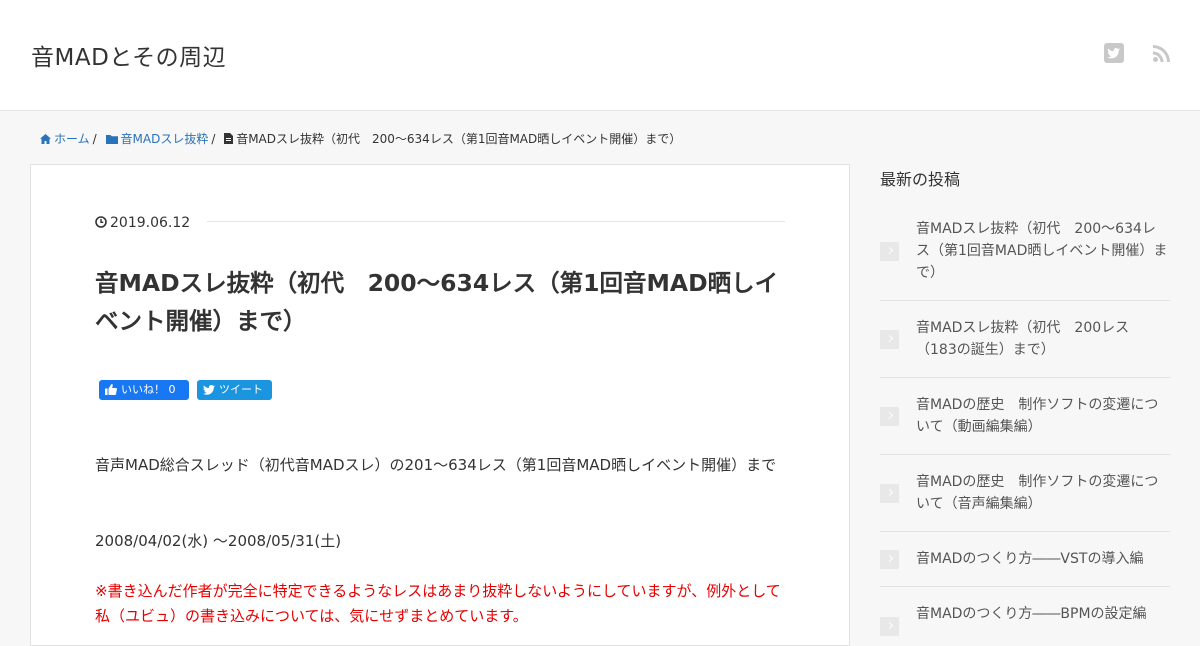  I want to click on sidebar-item-recent-post: 音MADスレ抜粋（初代 200レス（183の誕生）まで）, so click(1025, 339).